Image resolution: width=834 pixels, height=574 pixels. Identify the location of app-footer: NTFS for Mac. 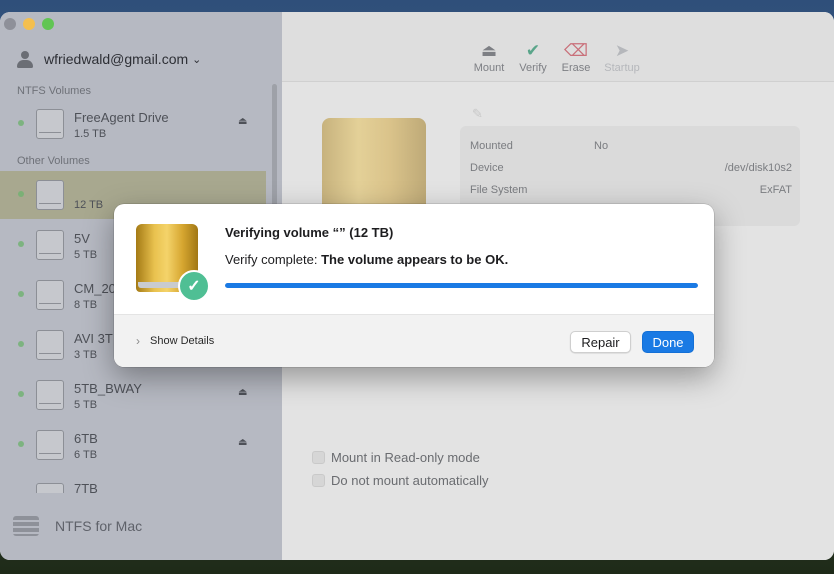
(77, 526).